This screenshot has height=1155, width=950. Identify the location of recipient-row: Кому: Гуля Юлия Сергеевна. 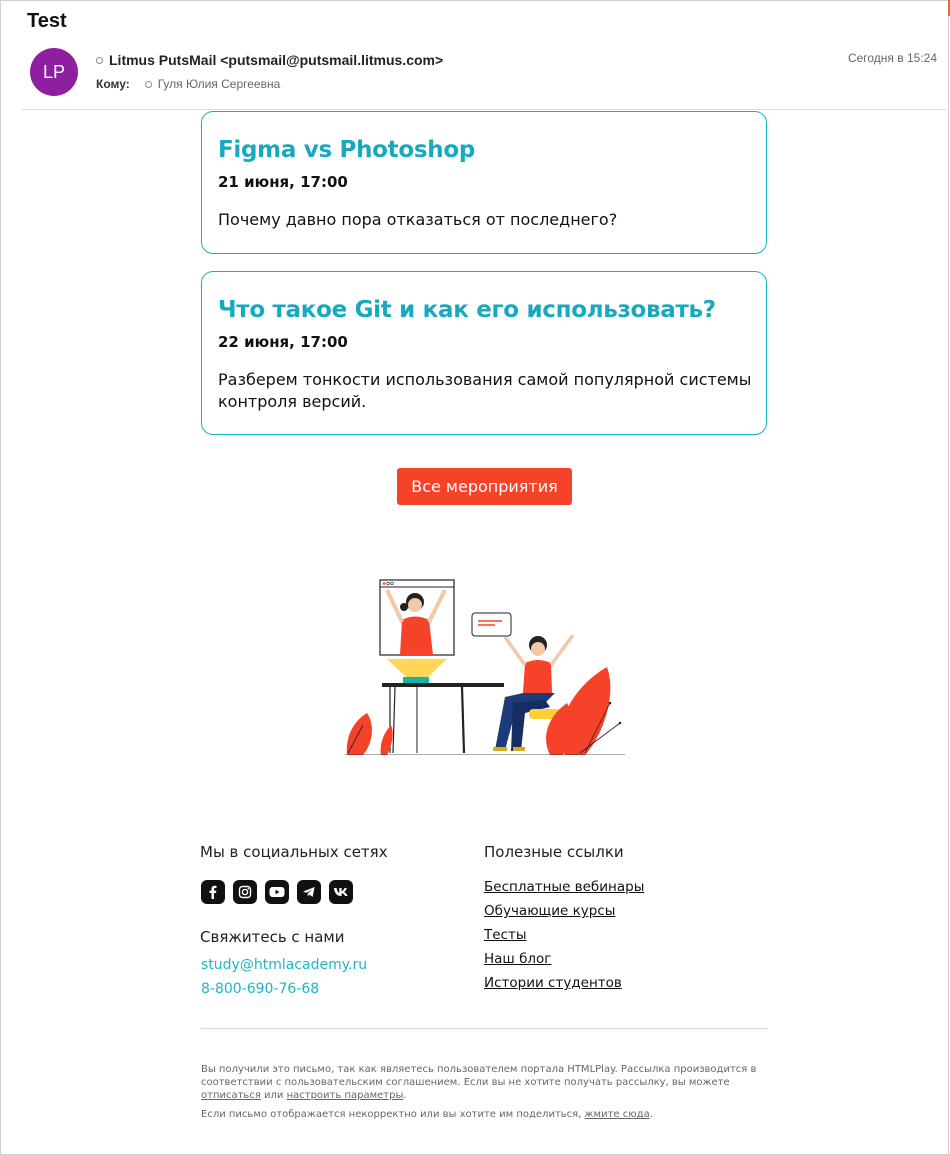
(188, 84).